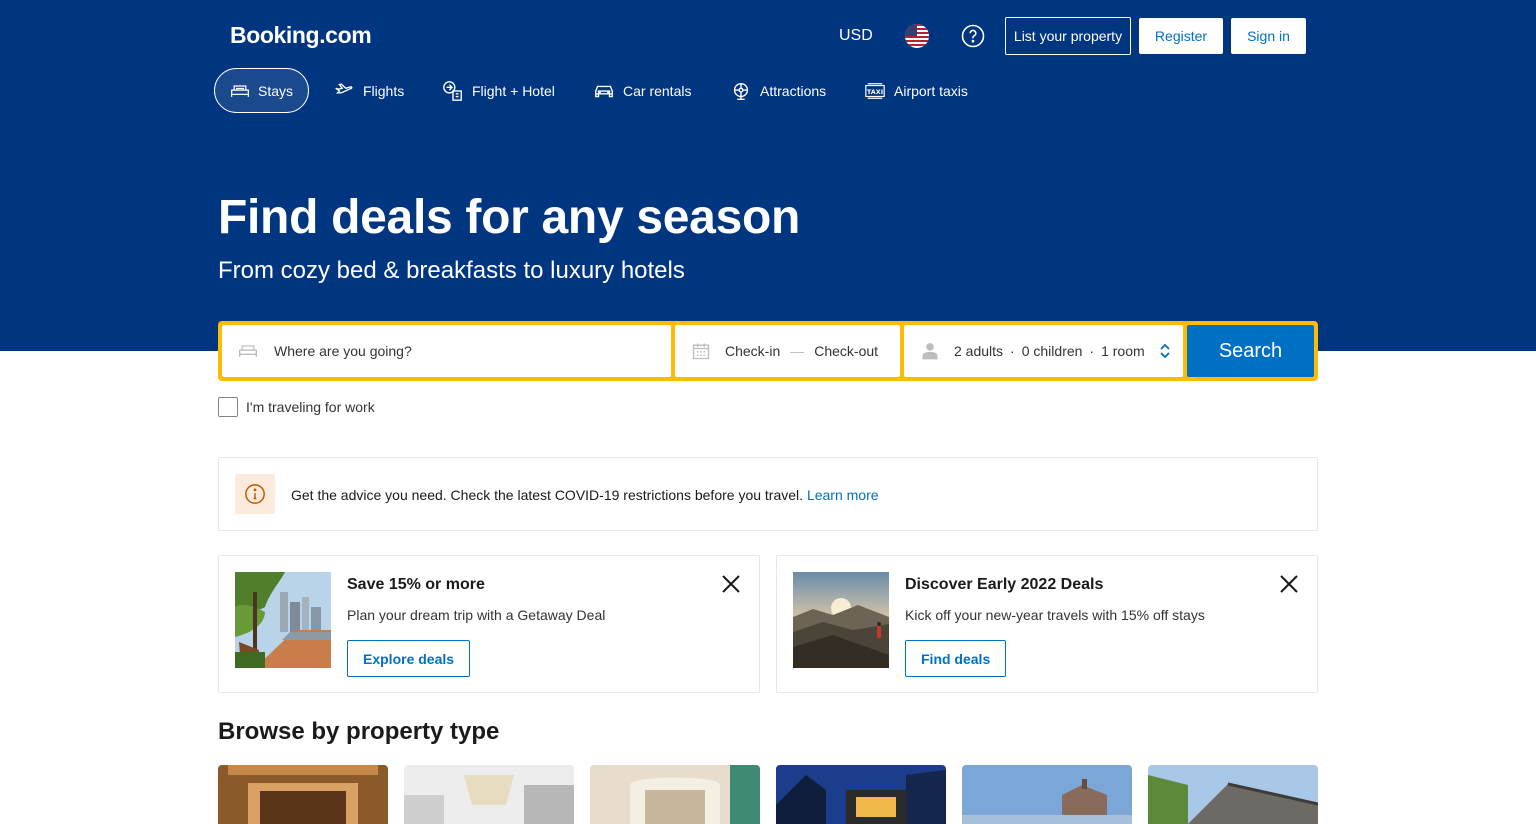 This screenshot has height=824, width=1536. I want to click on date-dash: —, so click(797, 351).